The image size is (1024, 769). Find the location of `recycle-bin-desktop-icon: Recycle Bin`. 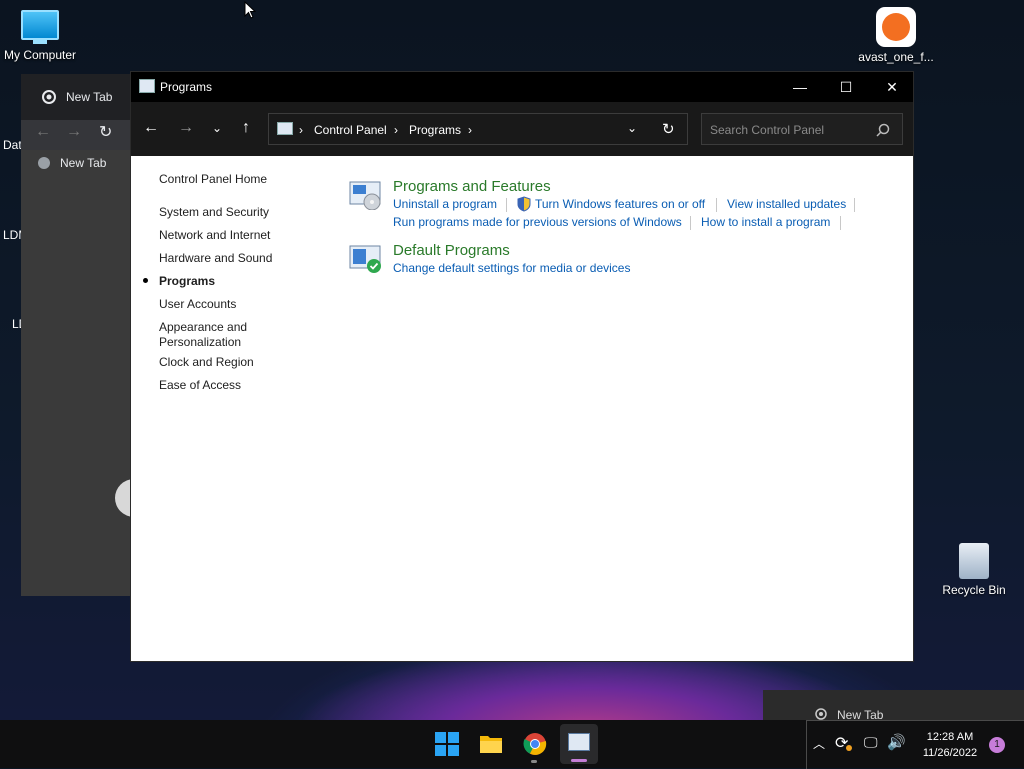

recycle-bin-desktop-icon: Recycle Bin is located at coordinates (974, 570).